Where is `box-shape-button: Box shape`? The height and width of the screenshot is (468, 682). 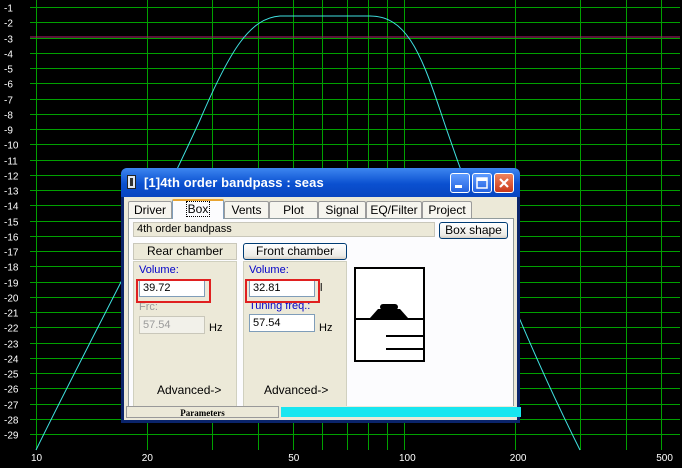 box-shape-button: Box shape is located at coordinates (473, 230).